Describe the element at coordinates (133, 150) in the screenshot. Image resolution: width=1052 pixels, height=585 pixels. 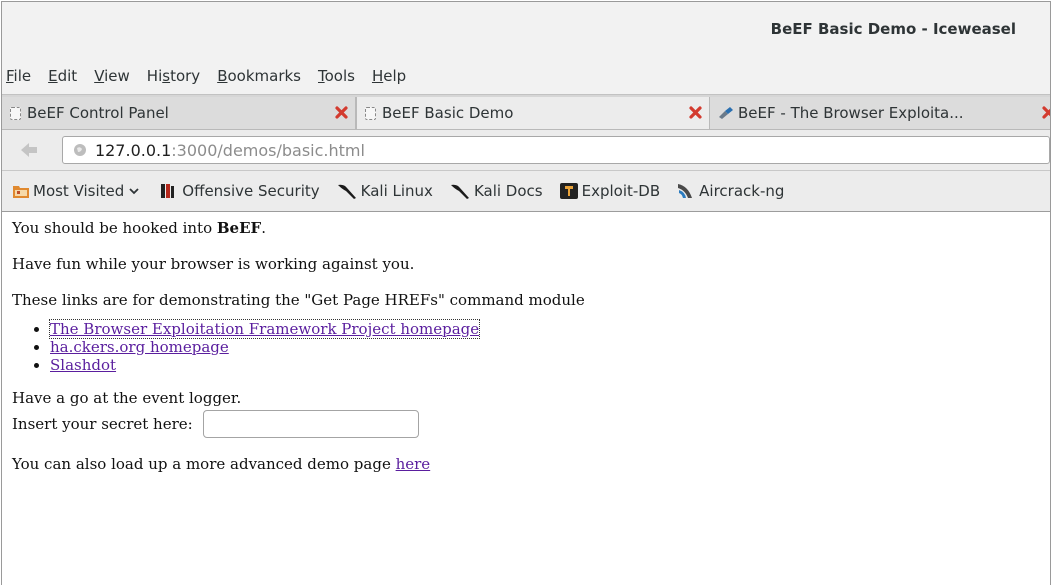
I see `url-host: 127.0.0.1` at that location.